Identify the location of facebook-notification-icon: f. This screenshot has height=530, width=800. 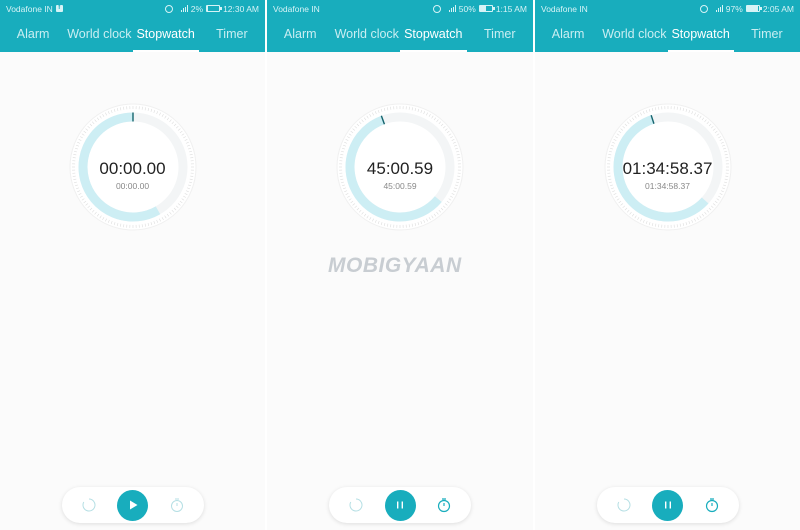
(59, 8).